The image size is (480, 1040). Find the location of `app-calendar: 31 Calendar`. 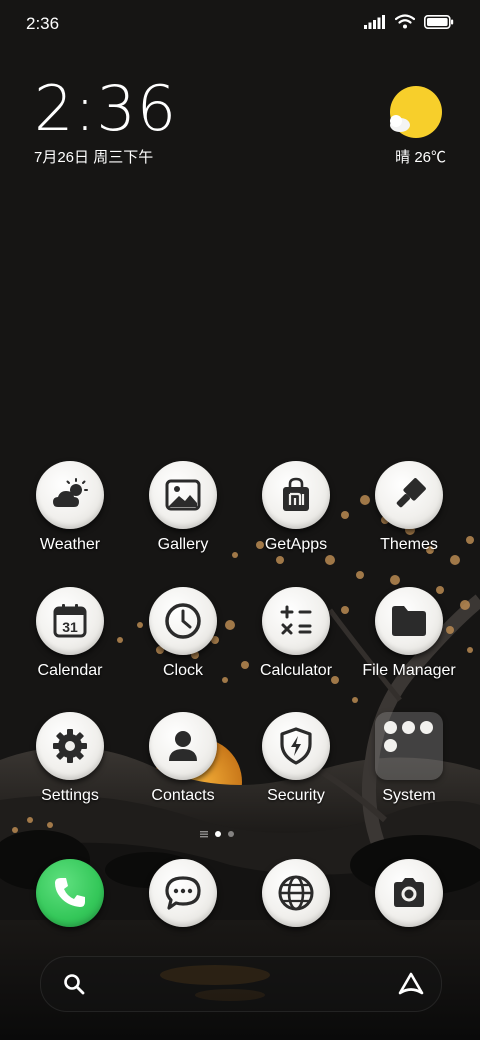

app-calendar: 31 Calendar is located at coordinates (70, 633).